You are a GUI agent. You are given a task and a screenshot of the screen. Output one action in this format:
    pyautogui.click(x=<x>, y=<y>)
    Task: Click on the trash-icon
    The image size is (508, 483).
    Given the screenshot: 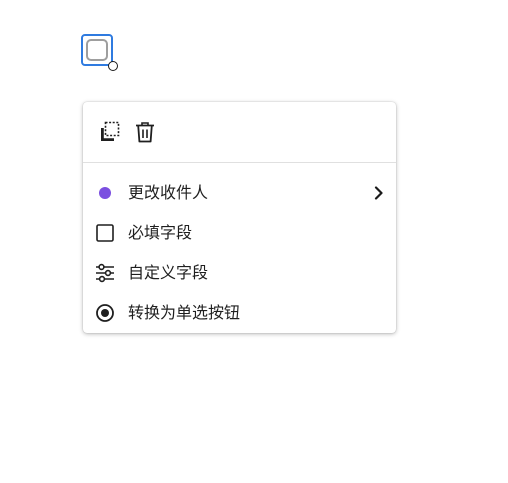 What is the action you would take?
    pyautogui.click(x=145, y=132)
    